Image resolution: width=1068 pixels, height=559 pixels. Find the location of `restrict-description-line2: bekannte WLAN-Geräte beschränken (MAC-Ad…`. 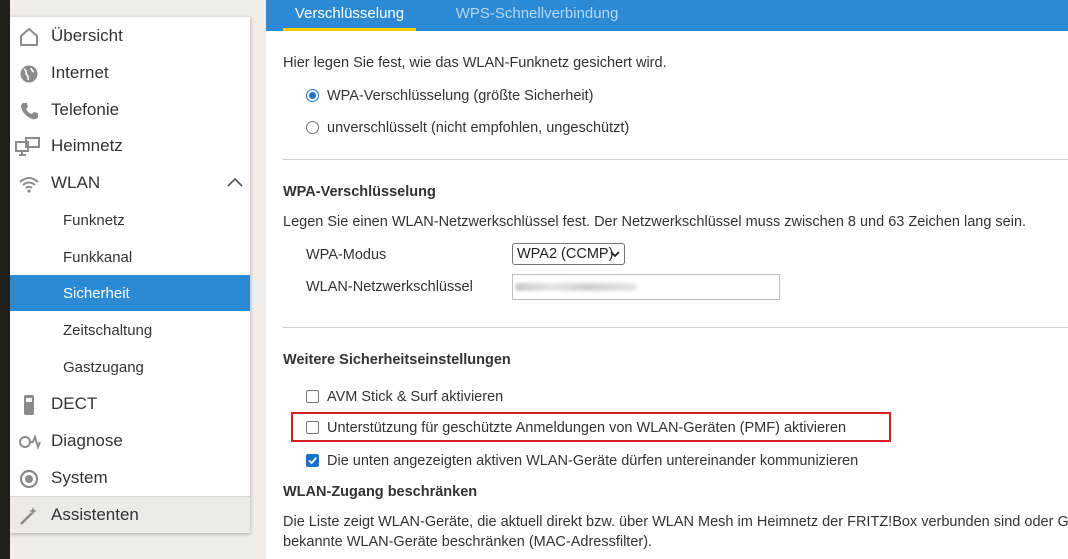

restrict-description-line2: bekannte WLAN-Geräte beschränken (MAC-Ad… is located at coordinates (468, 542).